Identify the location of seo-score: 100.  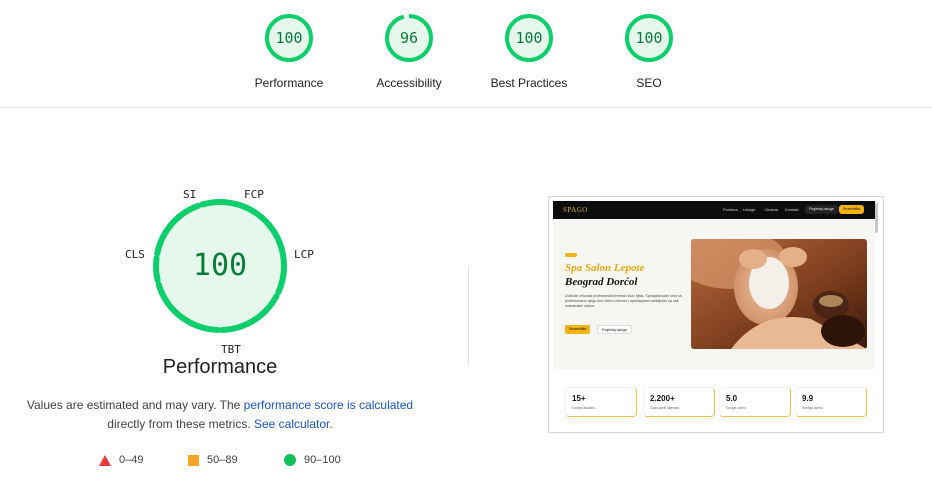
(649, 38).